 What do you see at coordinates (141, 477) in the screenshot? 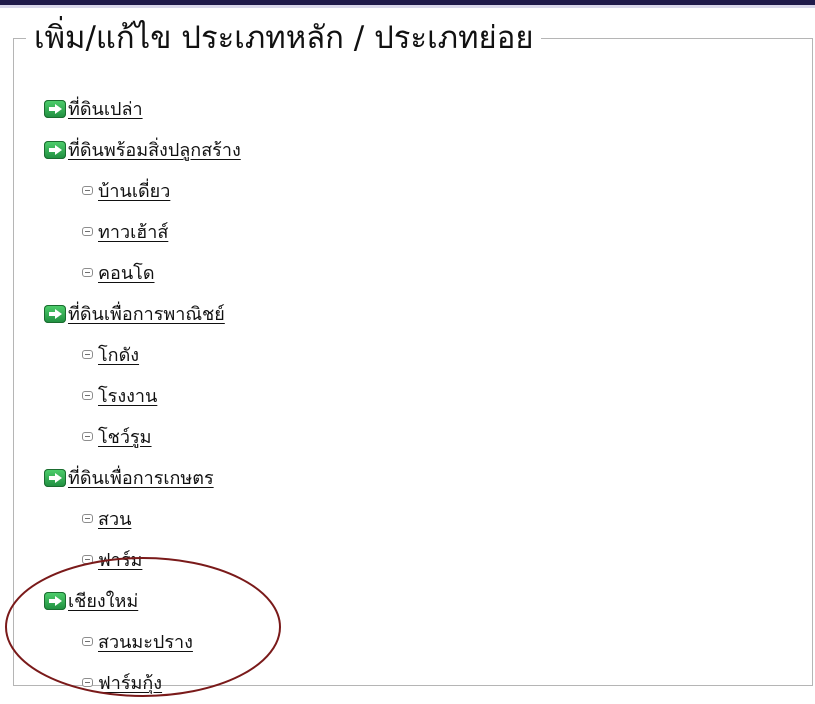
I see `main-category-link: ที่ดินเพื่อการเกษตร` at bounding box center [141, 477].